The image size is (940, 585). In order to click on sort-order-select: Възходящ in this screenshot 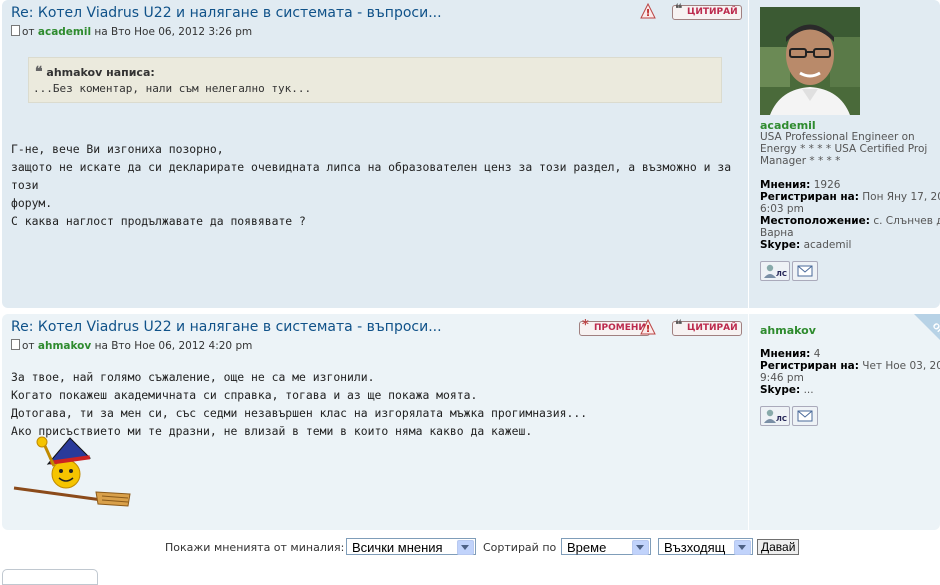, I will do `click(705, 546)`.